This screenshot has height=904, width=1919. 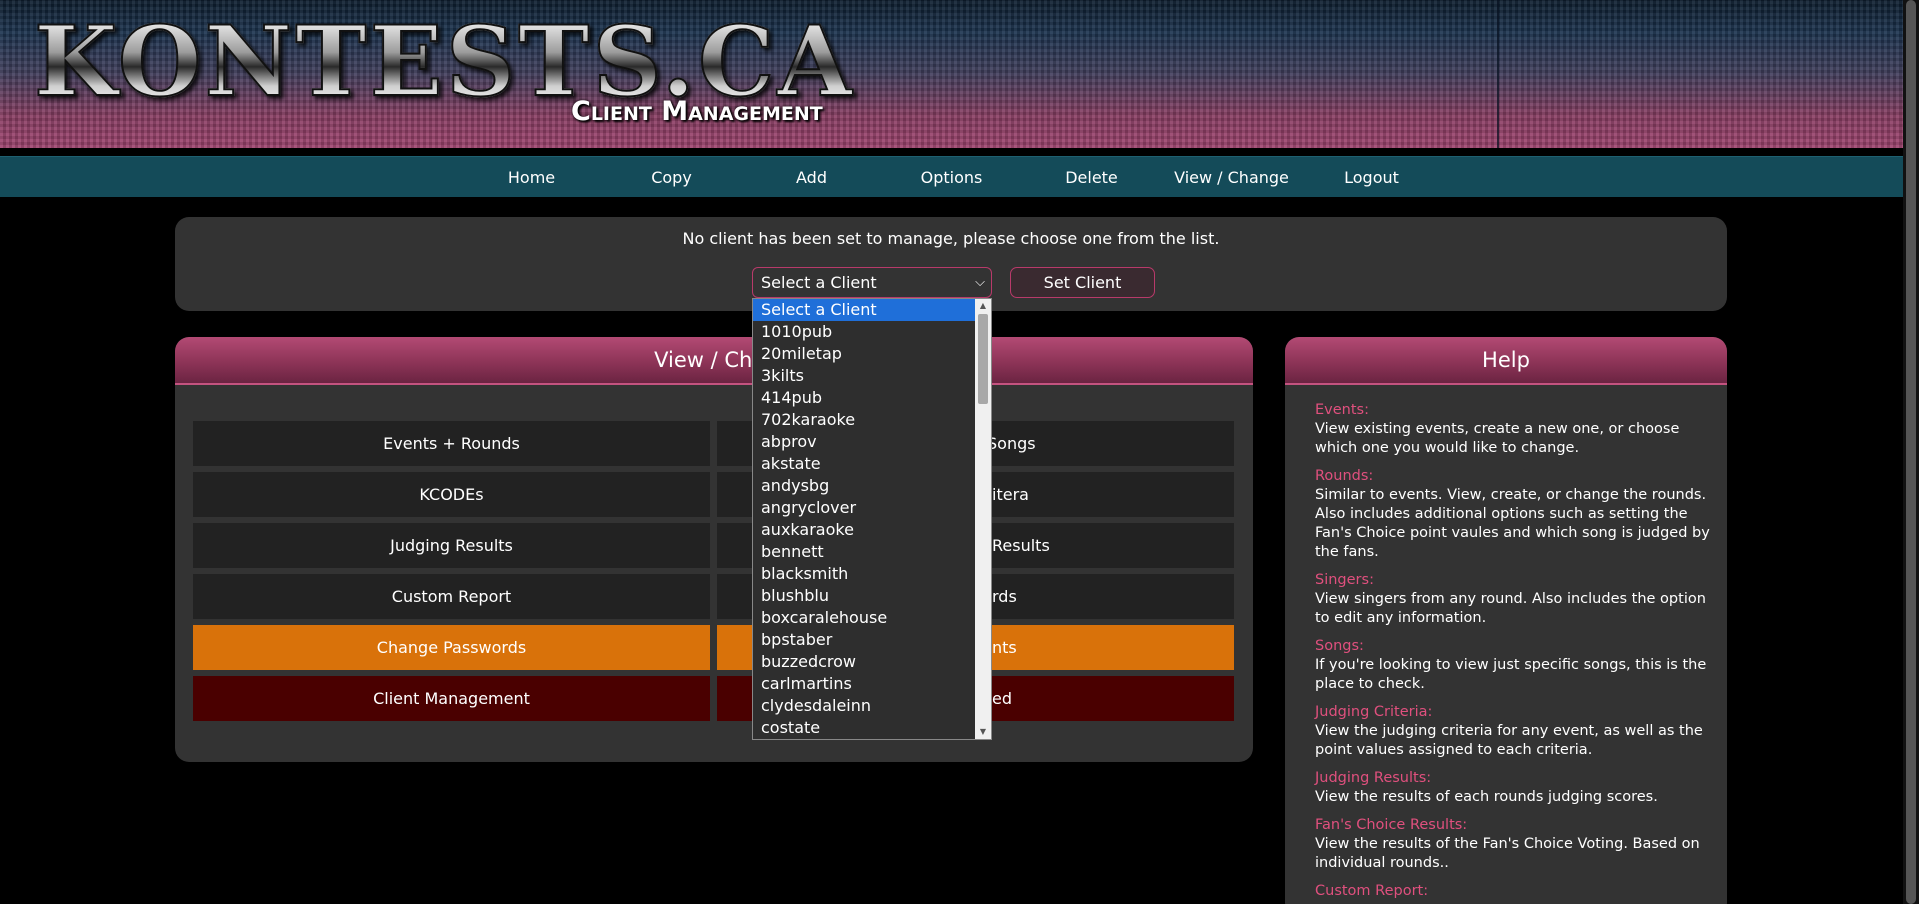 I want to click on header-divider, so click(x=1498, y=74).